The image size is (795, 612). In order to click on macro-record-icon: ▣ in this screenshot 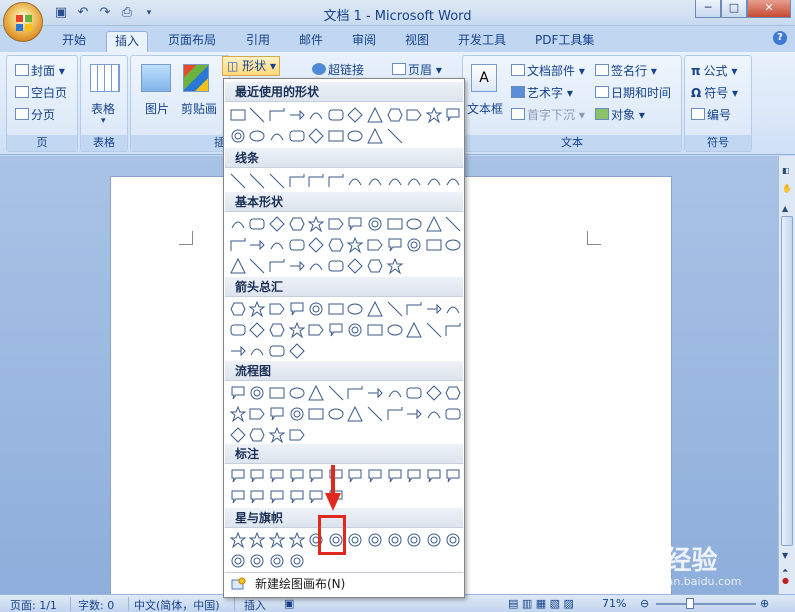, I will do `click(289, 603)`.